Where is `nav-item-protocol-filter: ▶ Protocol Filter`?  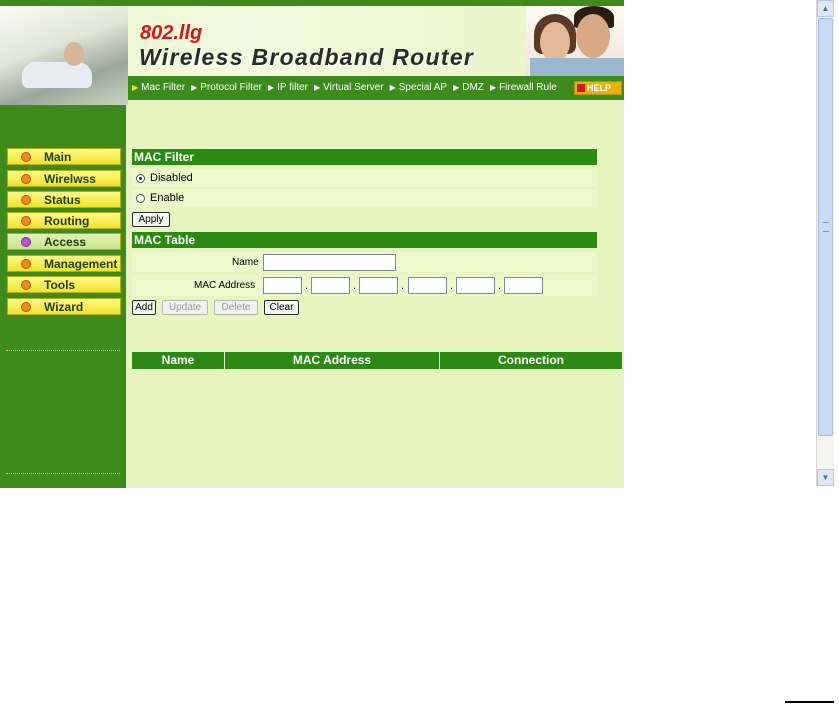
nav-item-protocol-filter: ▶ Protocol Filter is located at coordinates (226, 87).